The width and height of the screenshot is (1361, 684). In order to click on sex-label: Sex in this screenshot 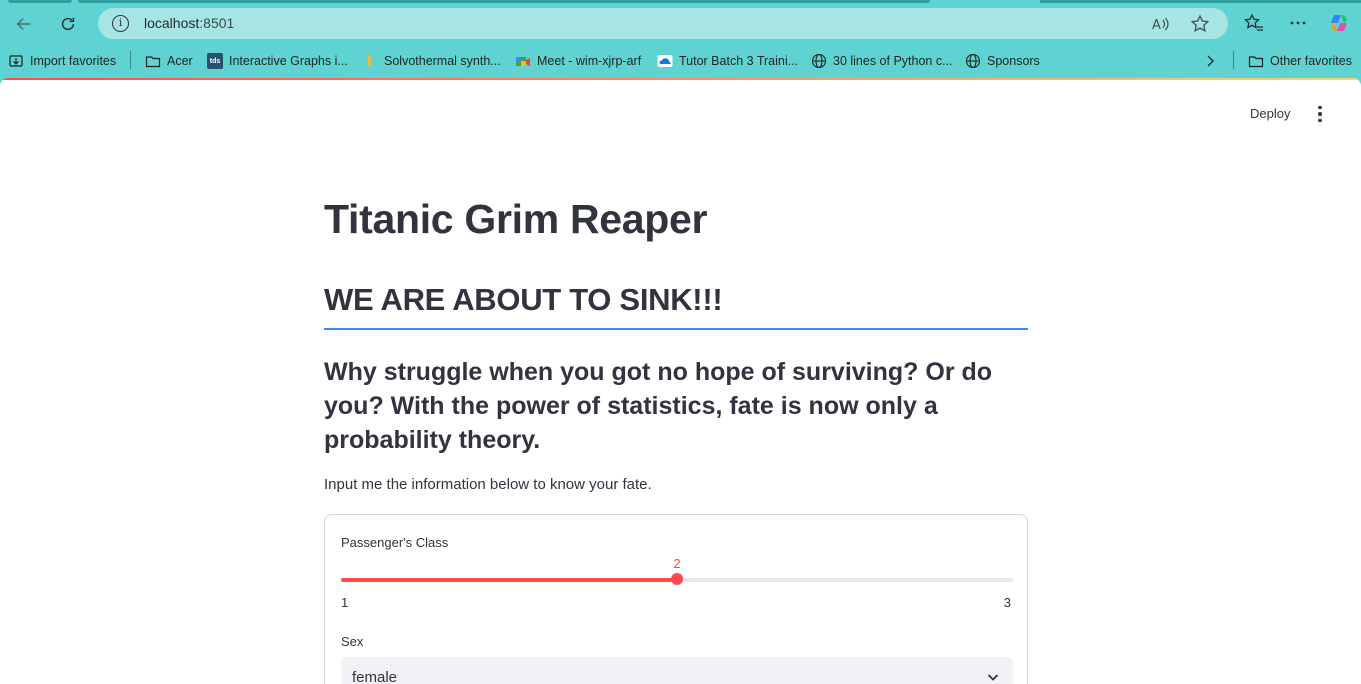, I will do `click(352, 641)`.